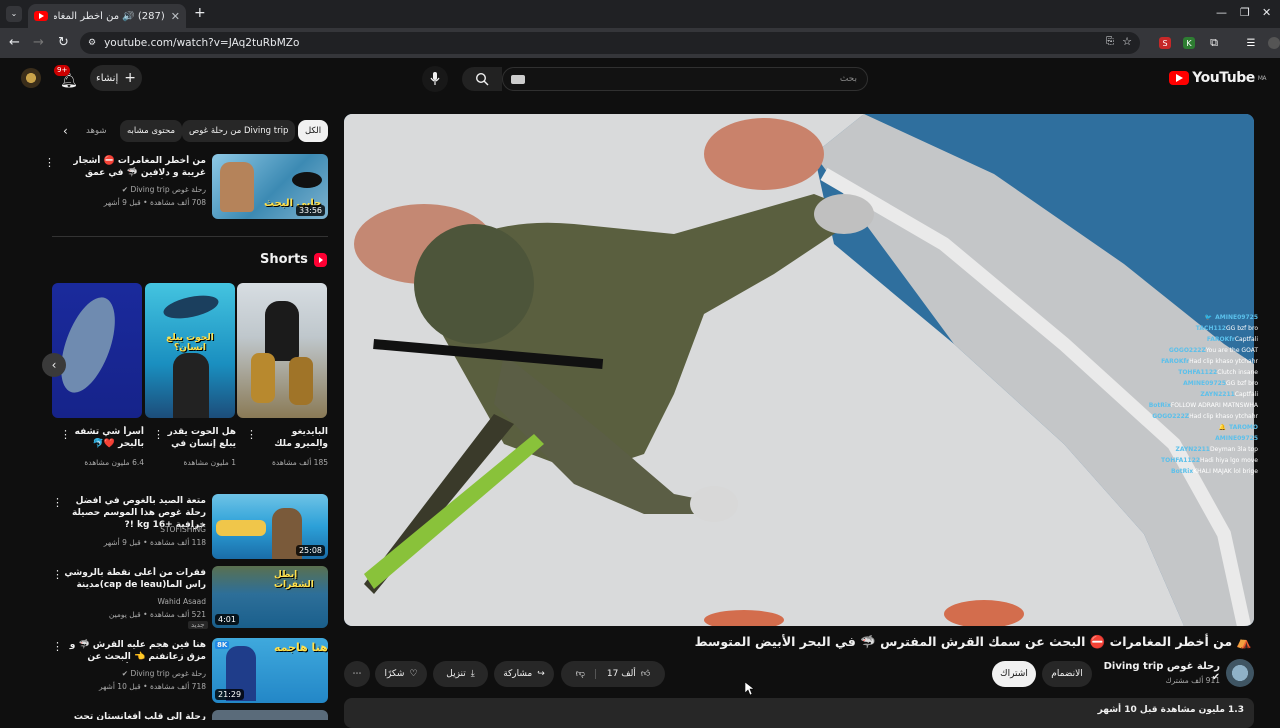  What do you see at coordinates (1127, 41) in the screenshot?
I see `bookmark-star-icon: ☆` at bounding box center [1127, 41].